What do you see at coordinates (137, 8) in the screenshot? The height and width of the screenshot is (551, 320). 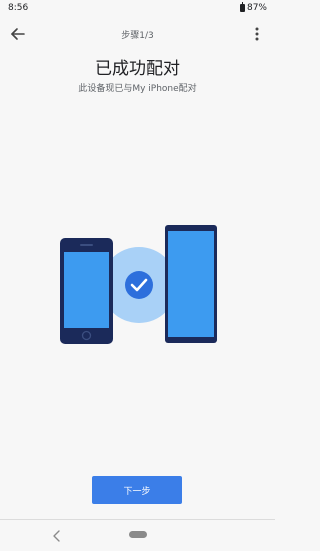 I see `status-bar: 8:56 87%` at bounding box center [137, 8].